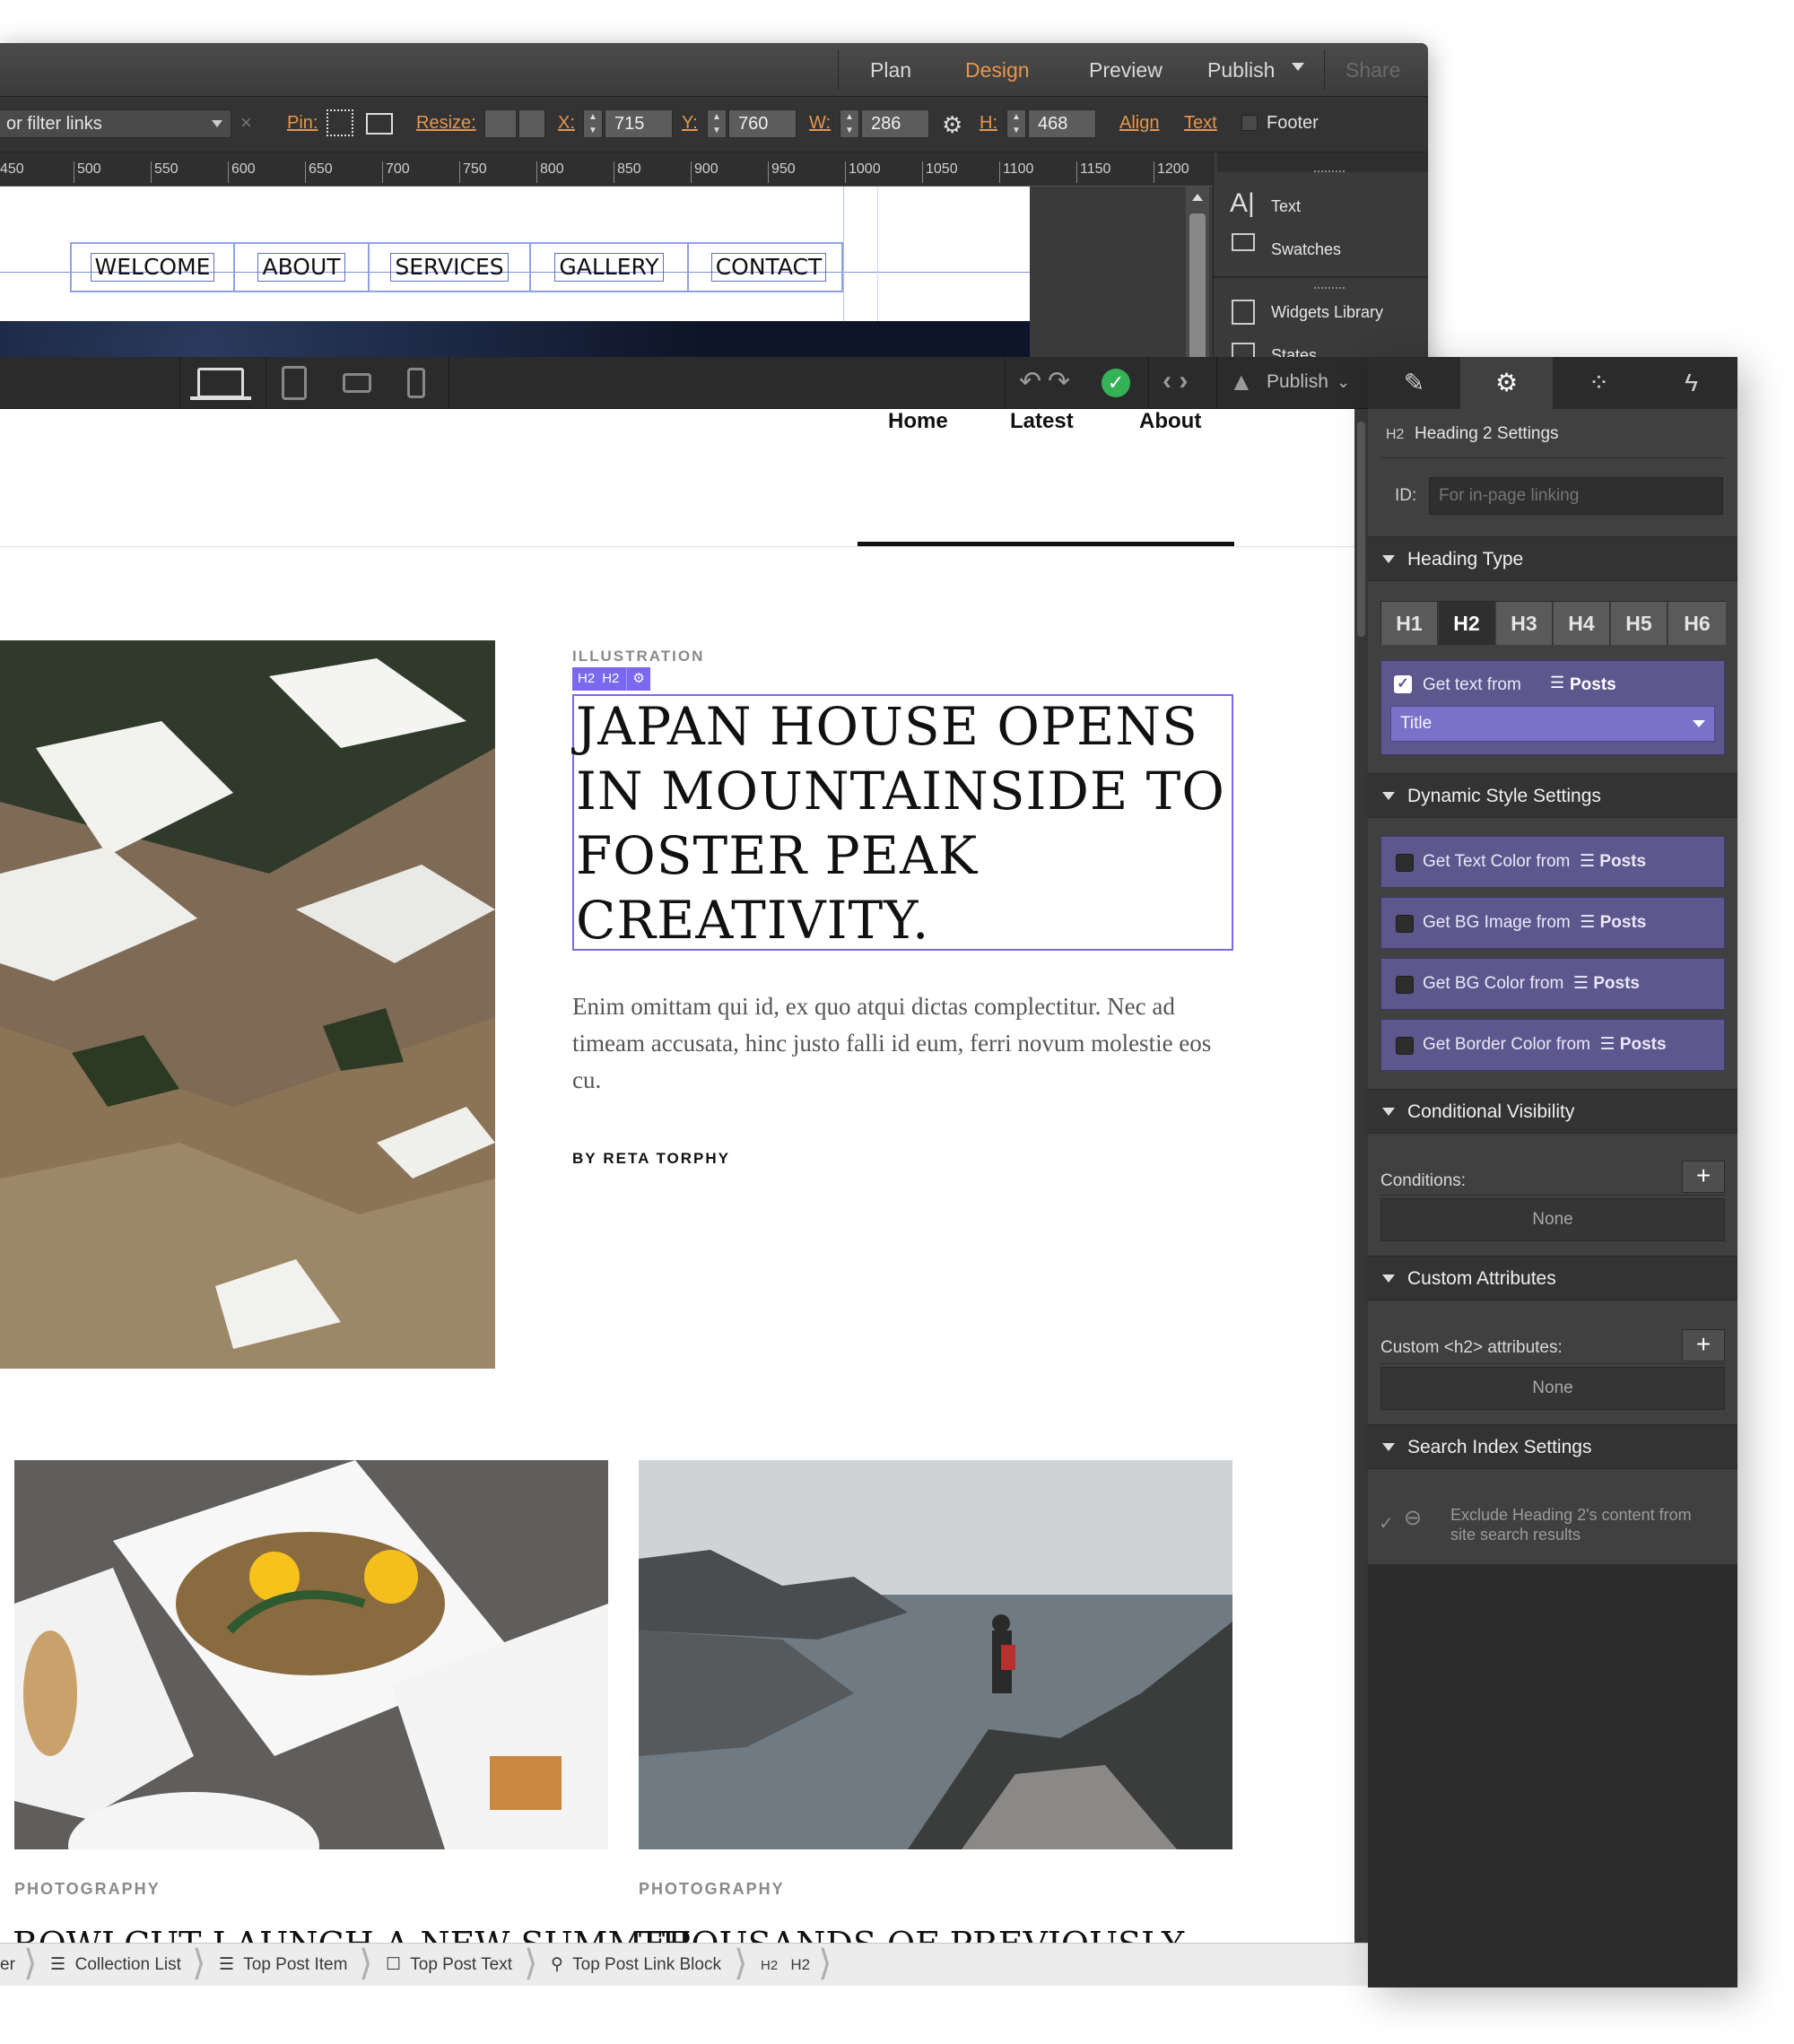 The width and height of the screenshot is (1794, 2044). What do you see at coordinates (531, 124) in the screenshot?
I see `resize-dropdown-icon` at bounding box center [531, 124].